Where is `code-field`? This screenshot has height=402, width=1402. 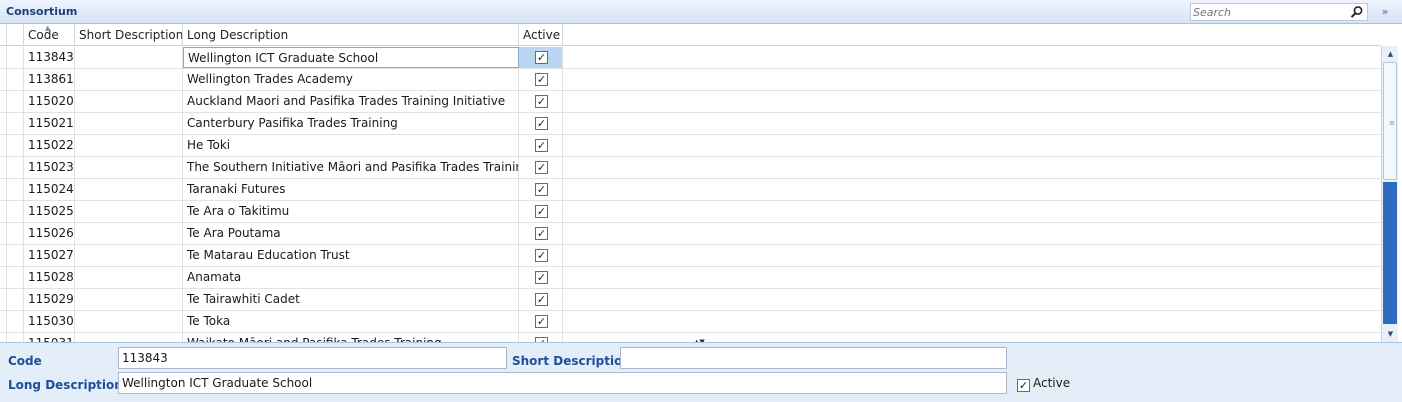 code-field is located at coordinates (312, 358).